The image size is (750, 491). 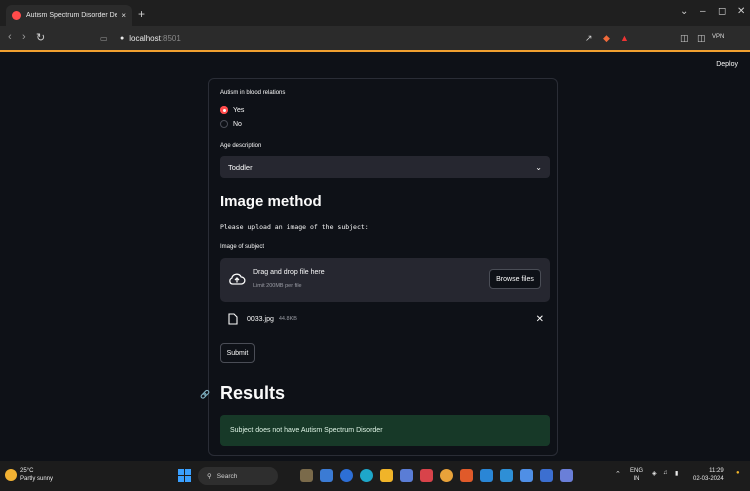 I want to click on file-icon, so click(x=233, y=319).